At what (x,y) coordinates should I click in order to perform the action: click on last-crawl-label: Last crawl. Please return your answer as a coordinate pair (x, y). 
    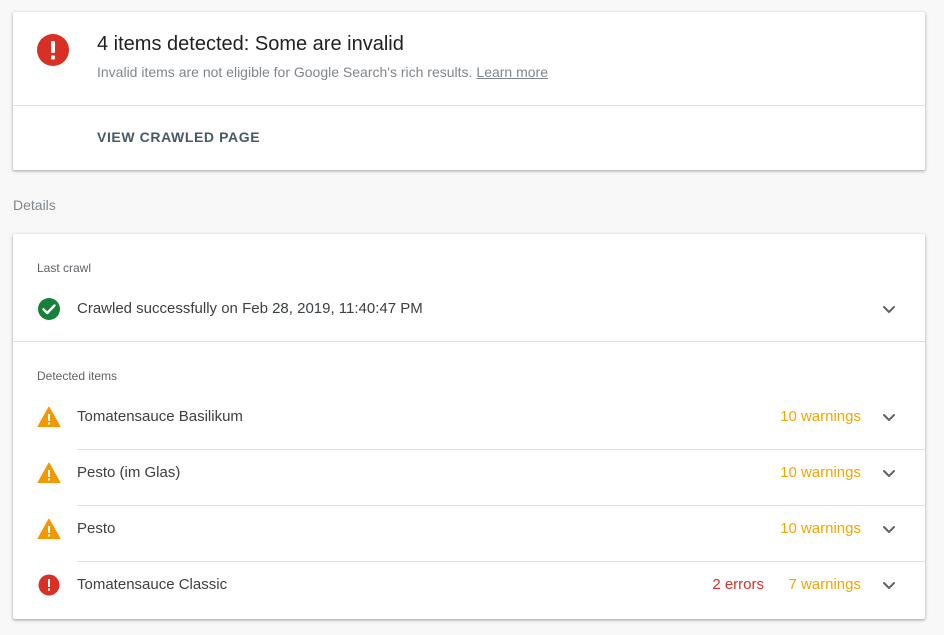
    Looking at the image, I should click on (64, 268).